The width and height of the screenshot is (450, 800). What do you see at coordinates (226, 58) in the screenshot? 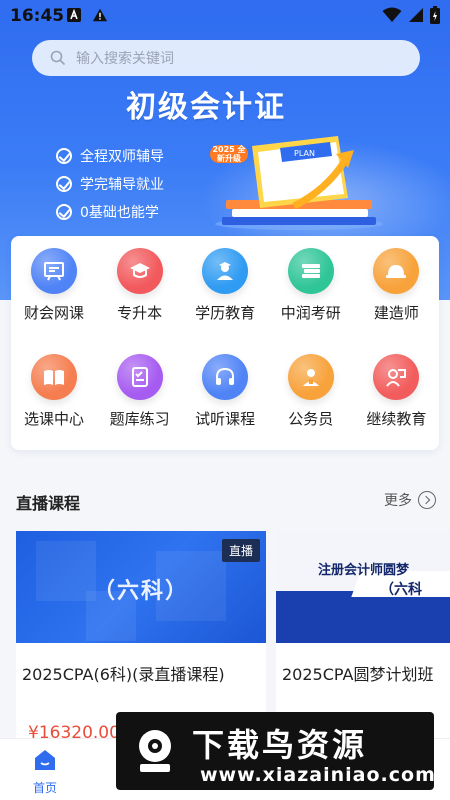
I see `search-bar: 输入搜索关键词` at bounding box center [226, 58].